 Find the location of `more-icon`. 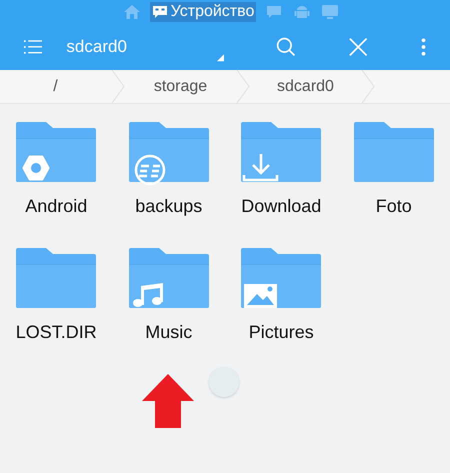

more-icon is located at coordinates (423, 47).